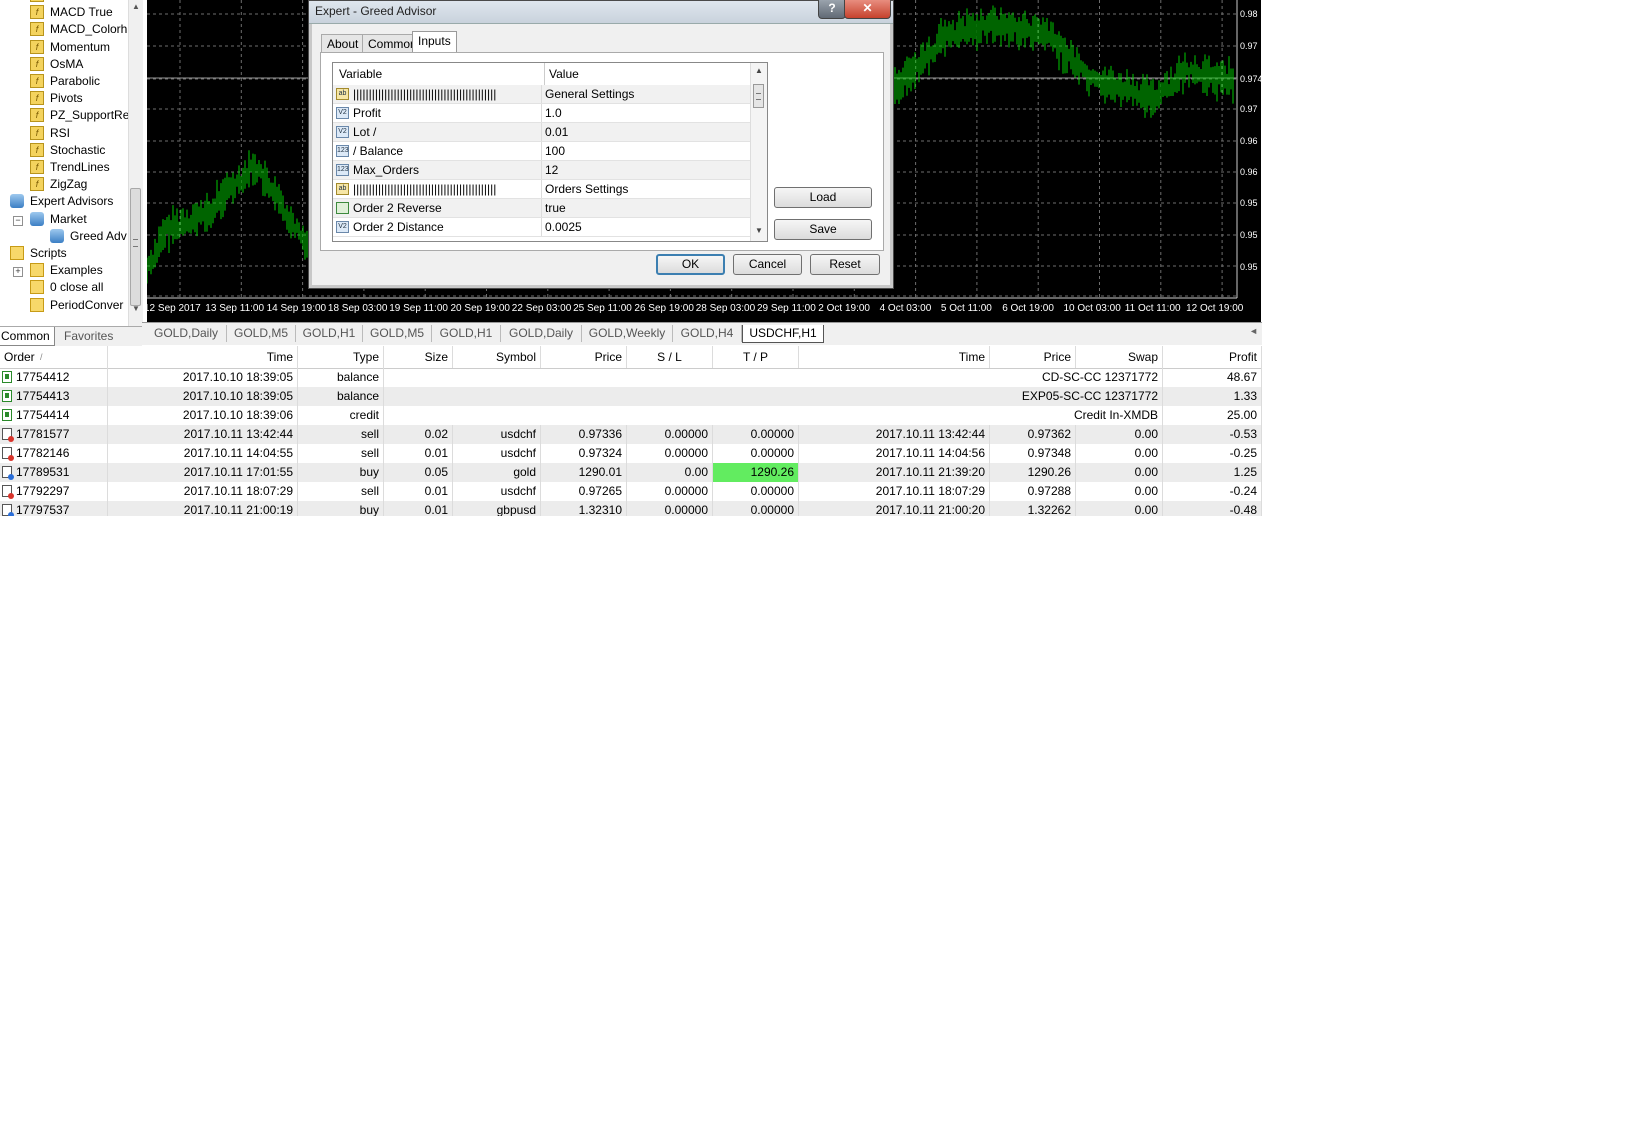 The height and width of the screenshot is (1124, 1648). Describe the element at coordinates (360, 74) in the screenshot. I see `variable-column-header: Variable` at that location.